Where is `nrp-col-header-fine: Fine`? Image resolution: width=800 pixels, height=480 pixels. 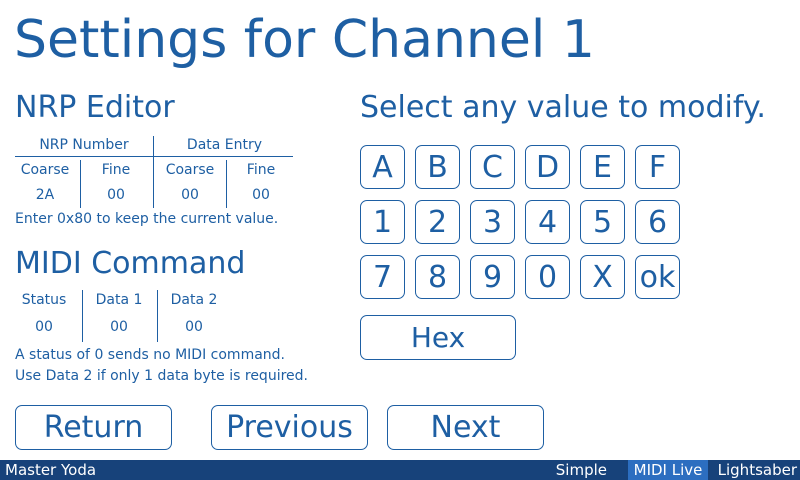 nrp-col-header-fine: Fine is located at coordinates (116, 170).